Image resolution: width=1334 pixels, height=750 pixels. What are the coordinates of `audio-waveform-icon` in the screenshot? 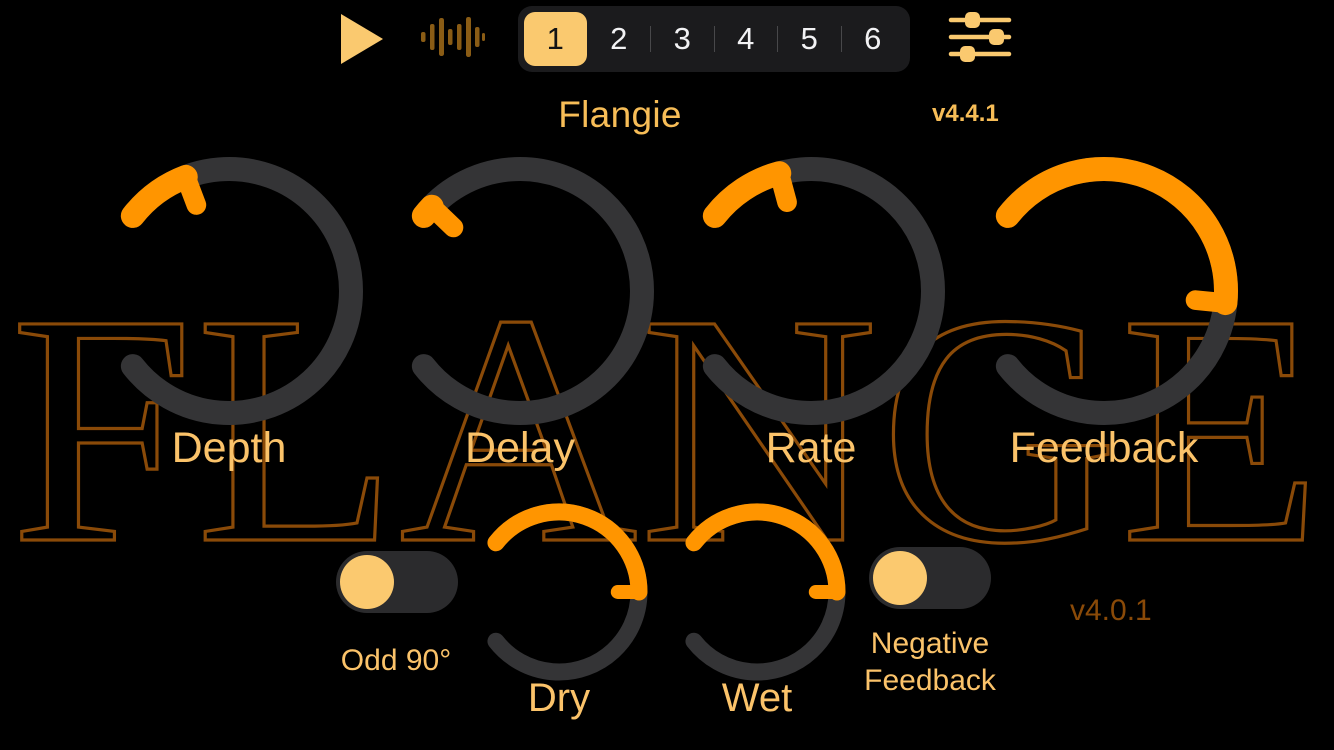 It's located at (452, 39).